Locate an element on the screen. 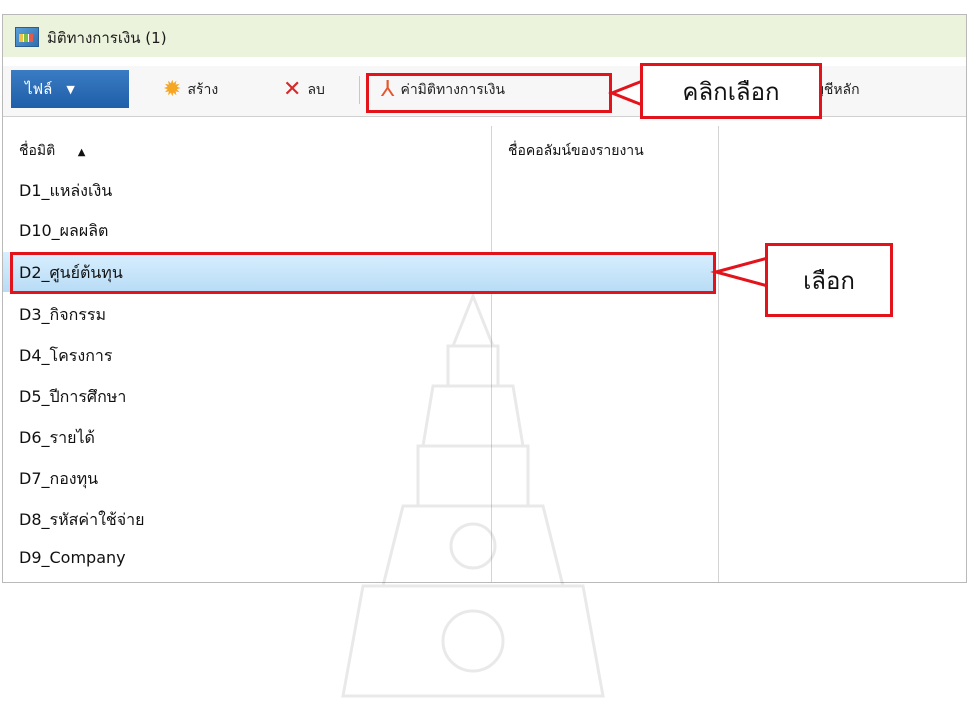 The width and height of the screenshot is (969, 706). list-item: D3_กิจกรรม is located at coordinates (359, 314).